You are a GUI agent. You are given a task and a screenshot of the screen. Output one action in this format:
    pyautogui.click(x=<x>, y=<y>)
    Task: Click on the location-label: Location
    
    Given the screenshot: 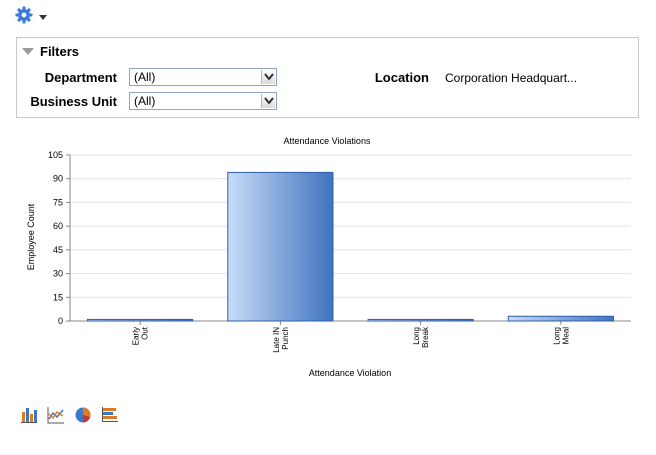 What is the action you would take?
    pyautogui.click(x=401, y=77)
    